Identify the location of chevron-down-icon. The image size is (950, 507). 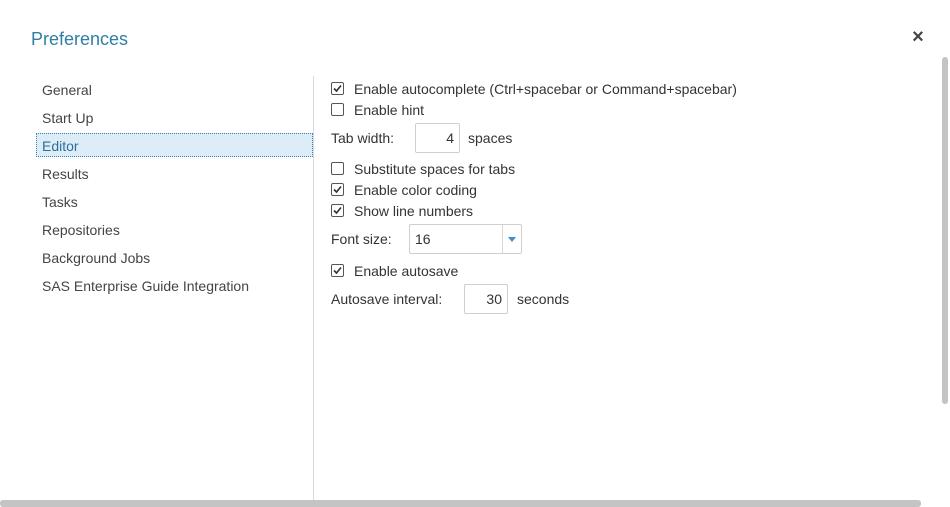
(511, 239).